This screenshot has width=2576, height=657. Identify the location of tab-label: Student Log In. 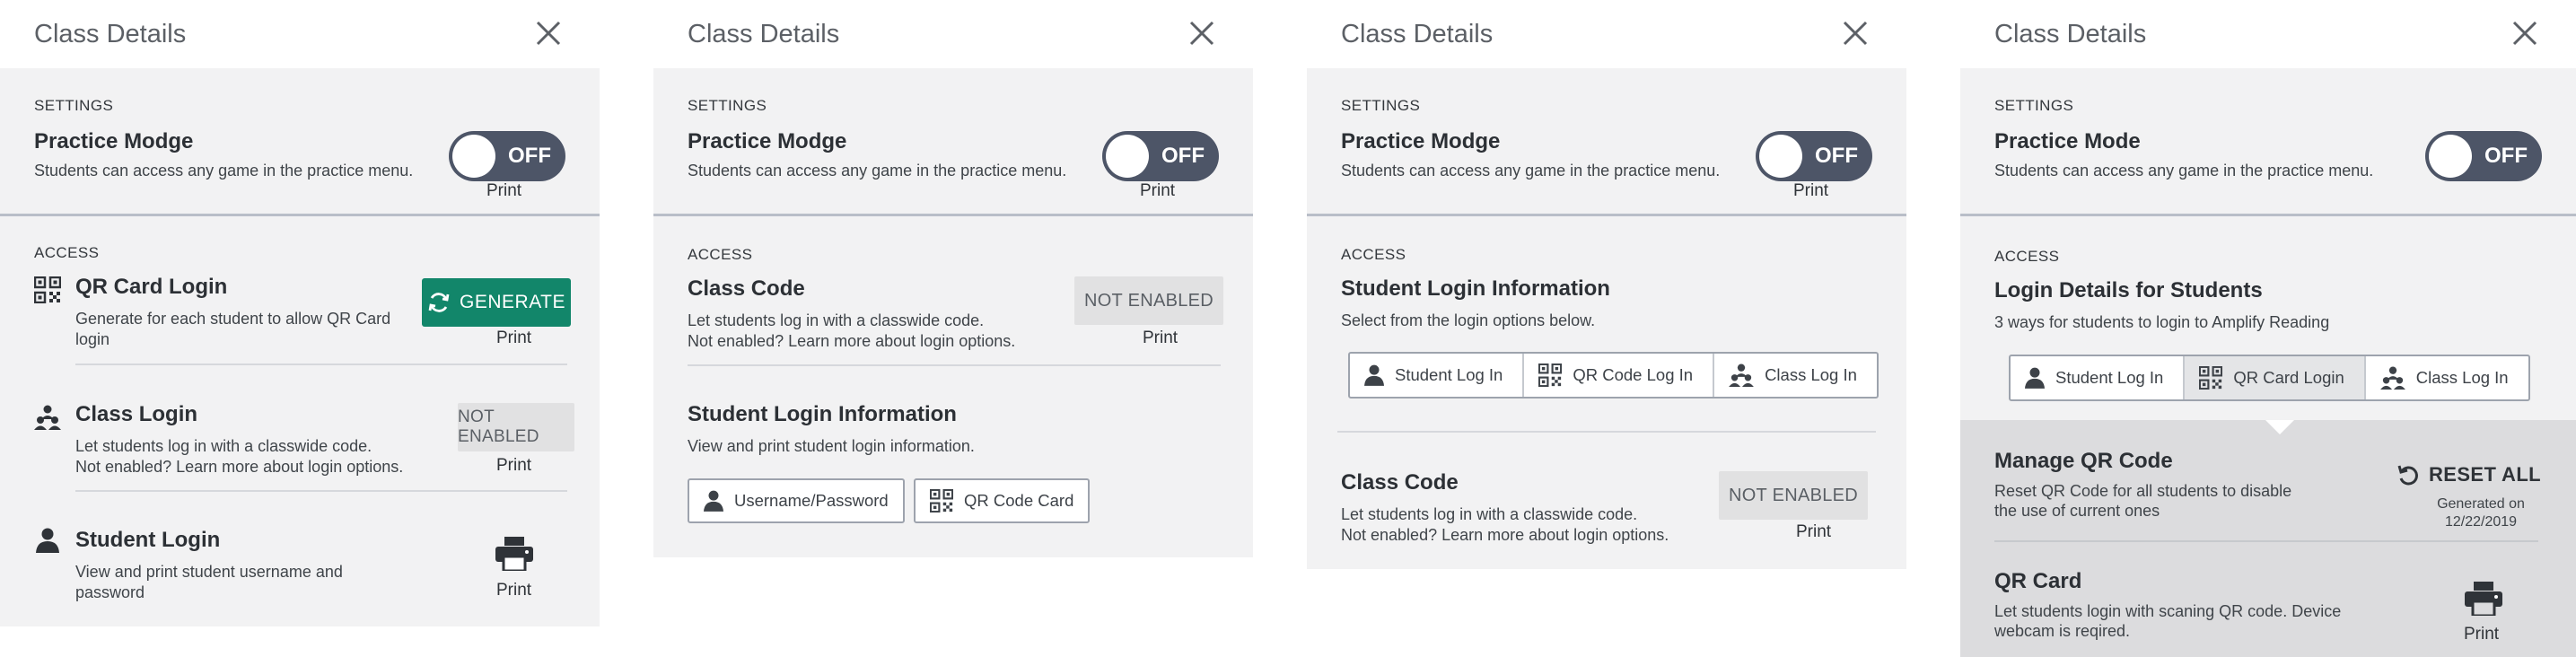
(2109, 377).